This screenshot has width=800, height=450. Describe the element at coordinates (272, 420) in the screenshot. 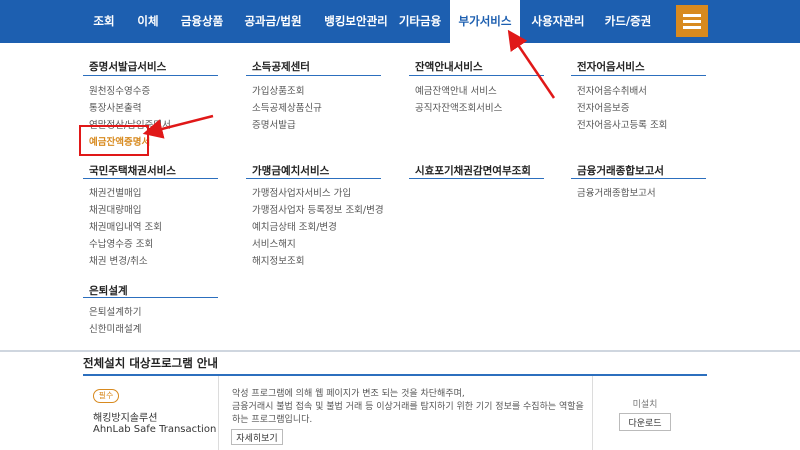

I see `program-description-line: 하는 프로그램입니다.` at that location.